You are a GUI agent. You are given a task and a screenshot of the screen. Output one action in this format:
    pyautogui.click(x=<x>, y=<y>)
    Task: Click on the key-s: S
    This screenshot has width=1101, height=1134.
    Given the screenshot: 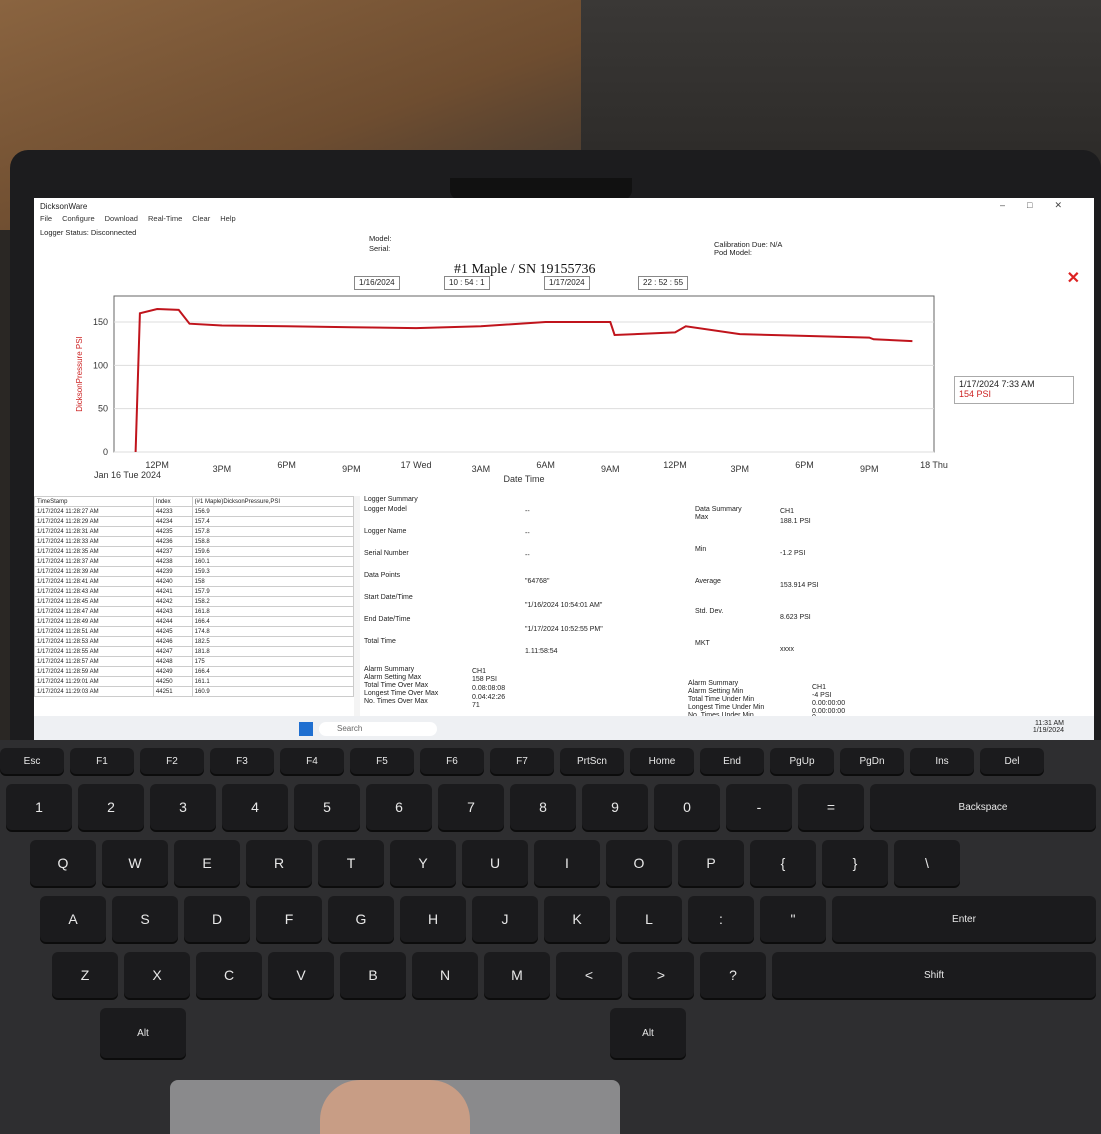 What is the action you would take?
    pyautogui.click(x=145, y=919)
    